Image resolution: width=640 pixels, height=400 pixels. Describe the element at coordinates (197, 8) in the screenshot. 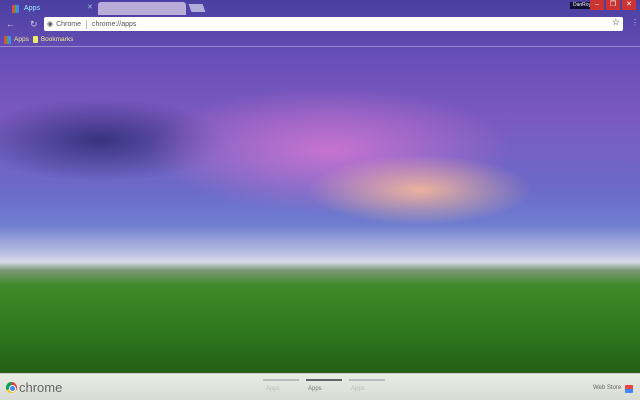

I see `new-tab-button` at that location.